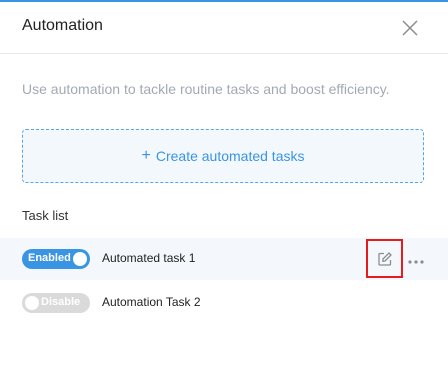 This screenshot has height=365, width=448. I want to click on task-name: Automated task 1, so click(149, 258).